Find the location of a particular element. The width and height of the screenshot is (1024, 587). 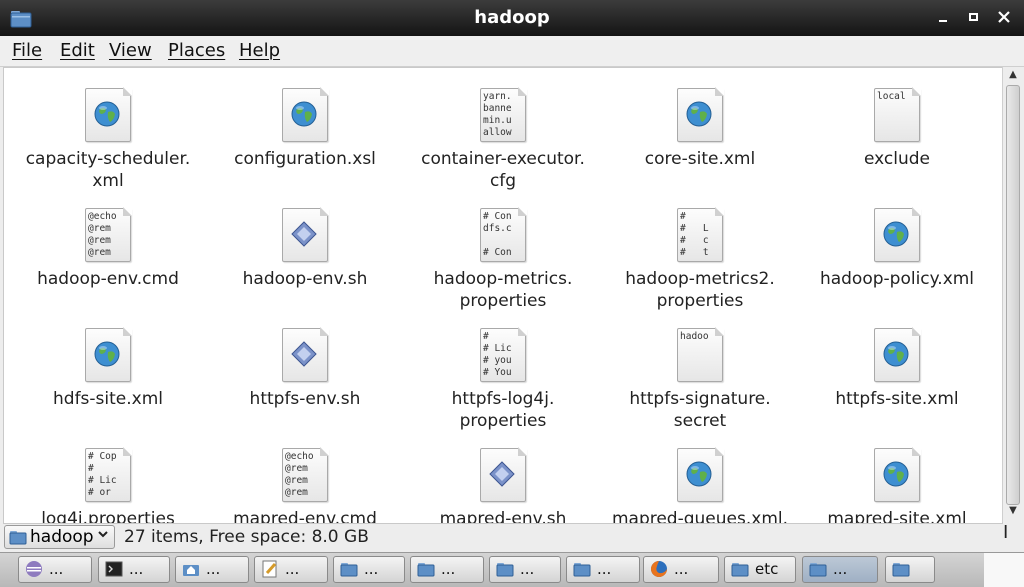

file-item: core-site.xml is located at coordinates (700, 124).